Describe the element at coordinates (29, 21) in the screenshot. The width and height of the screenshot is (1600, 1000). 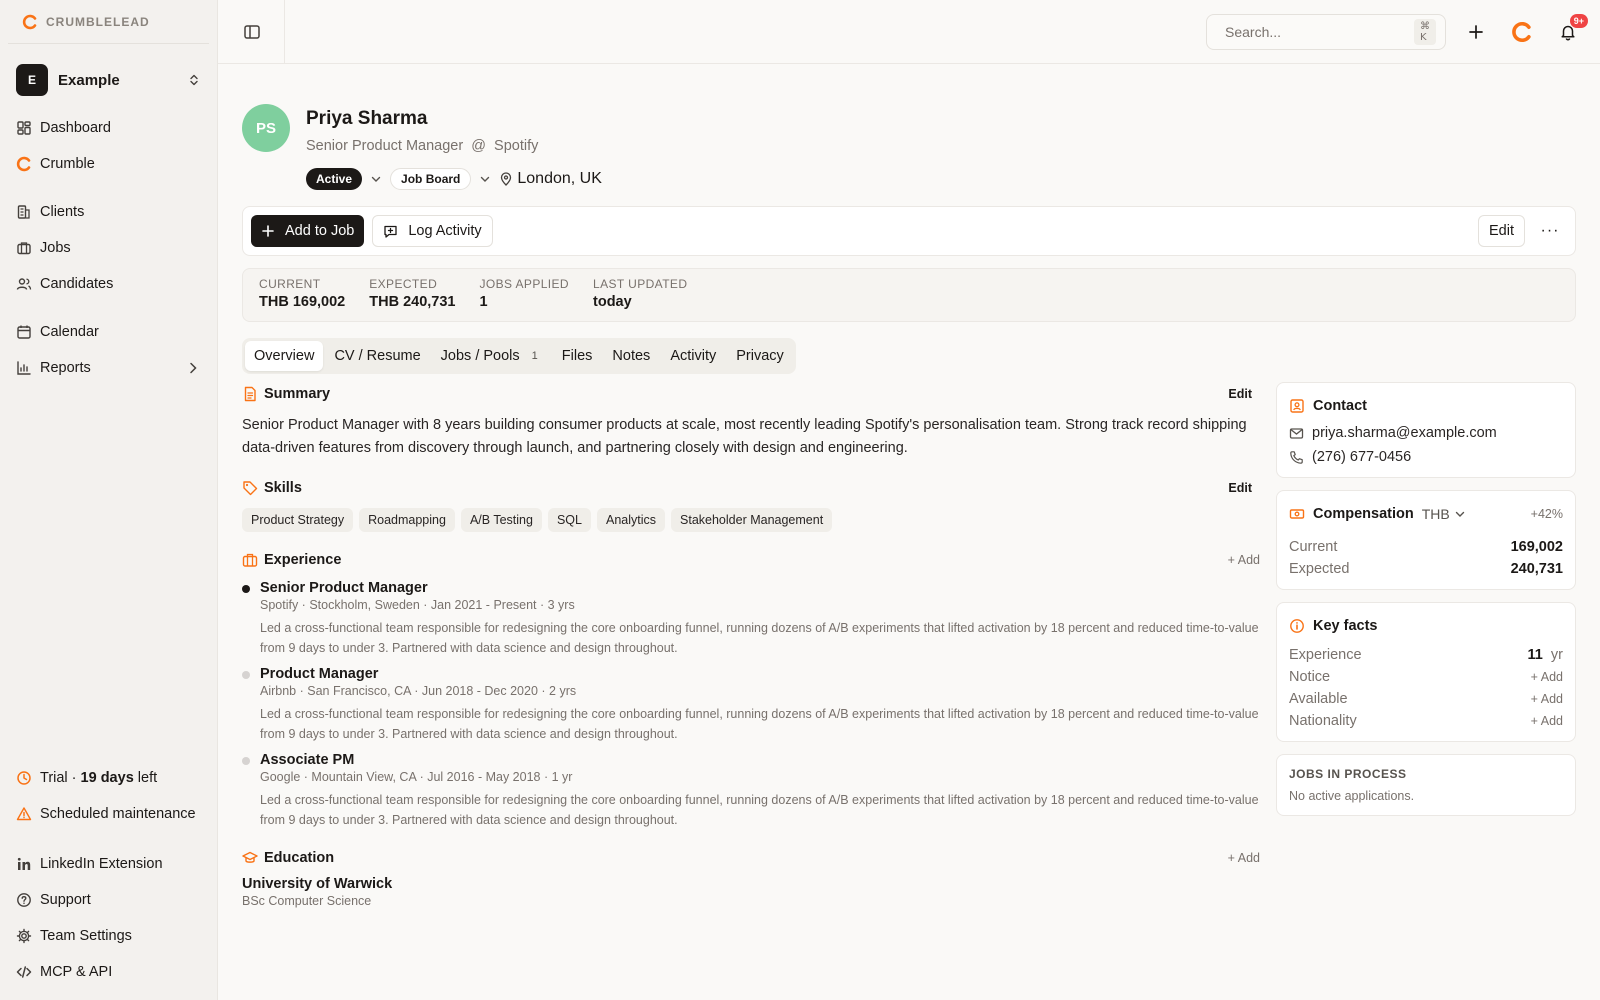
I see `crumblelead-logo-icon` at that location.